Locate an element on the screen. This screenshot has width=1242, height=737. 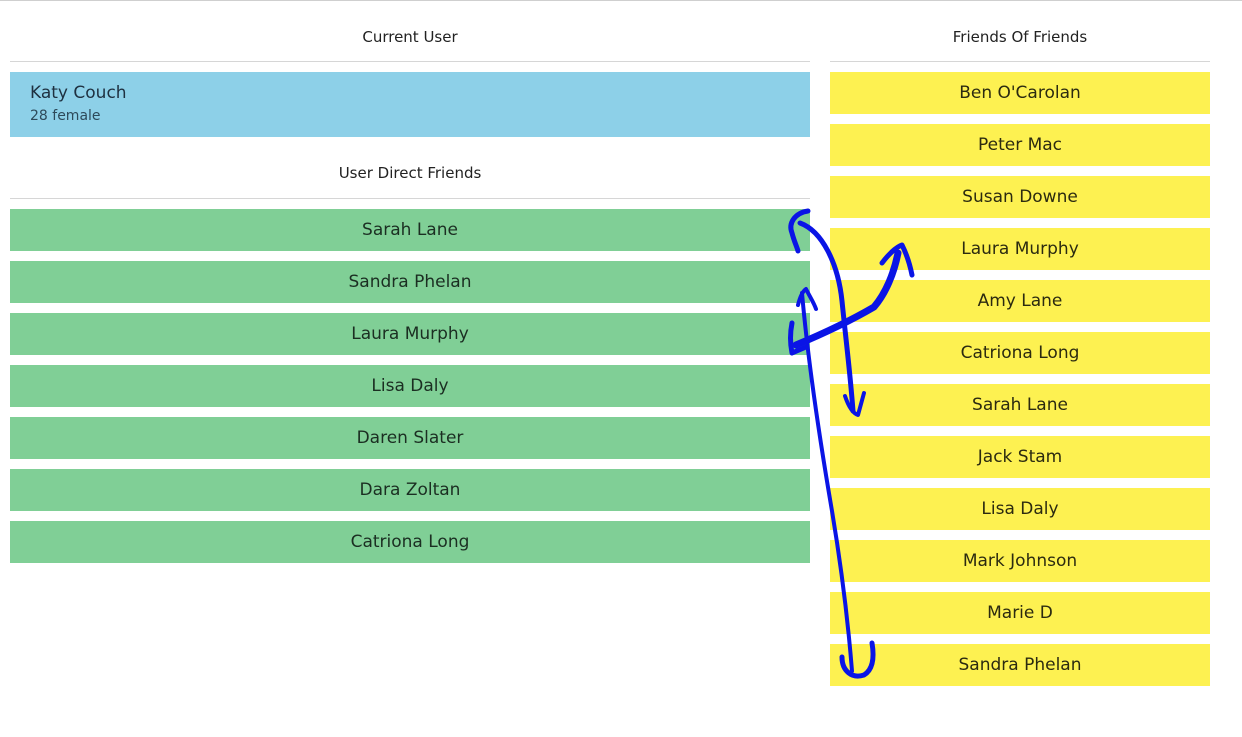
direct-friend-item: Dara Zoltan is located at coordinates (410, 490).